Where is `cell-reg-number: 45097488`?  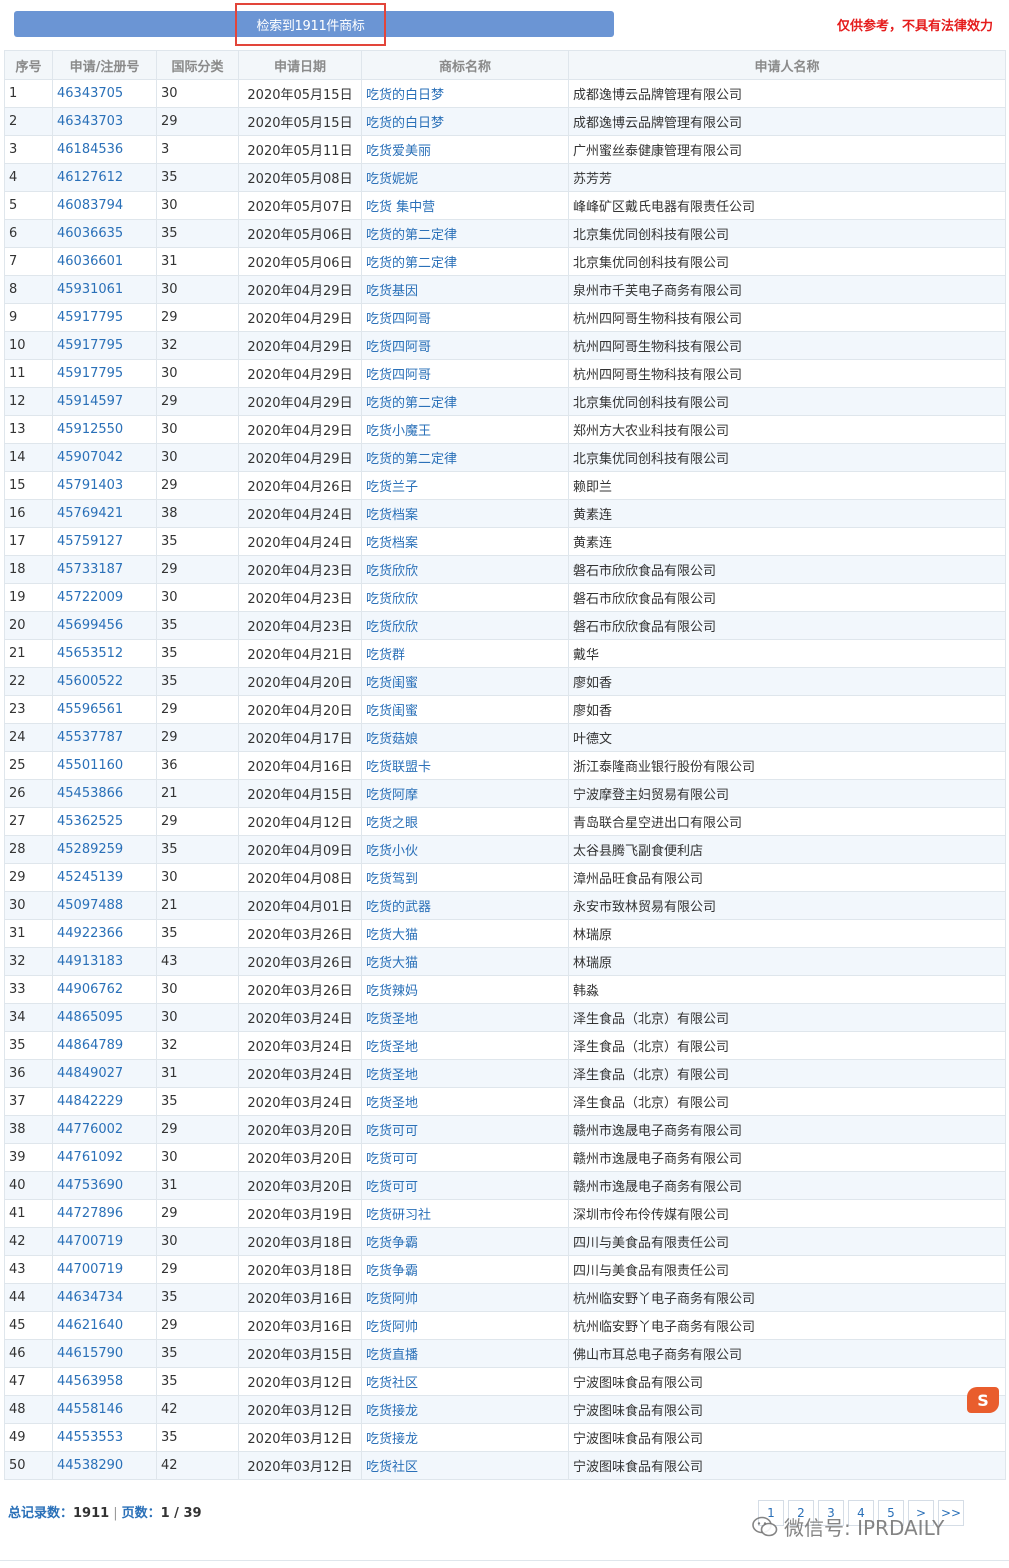
cell-reg-number: 45097488 is located at coordinates (104, 905).